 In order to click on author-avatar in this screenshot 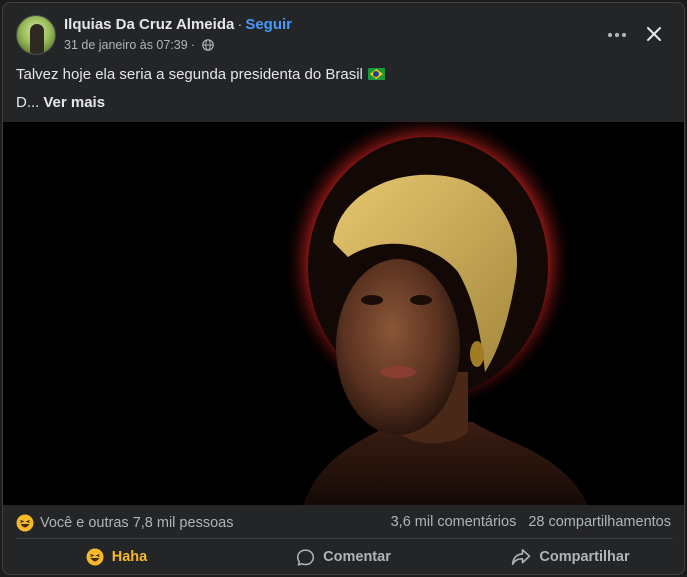, I will do `click(36, 35)`.